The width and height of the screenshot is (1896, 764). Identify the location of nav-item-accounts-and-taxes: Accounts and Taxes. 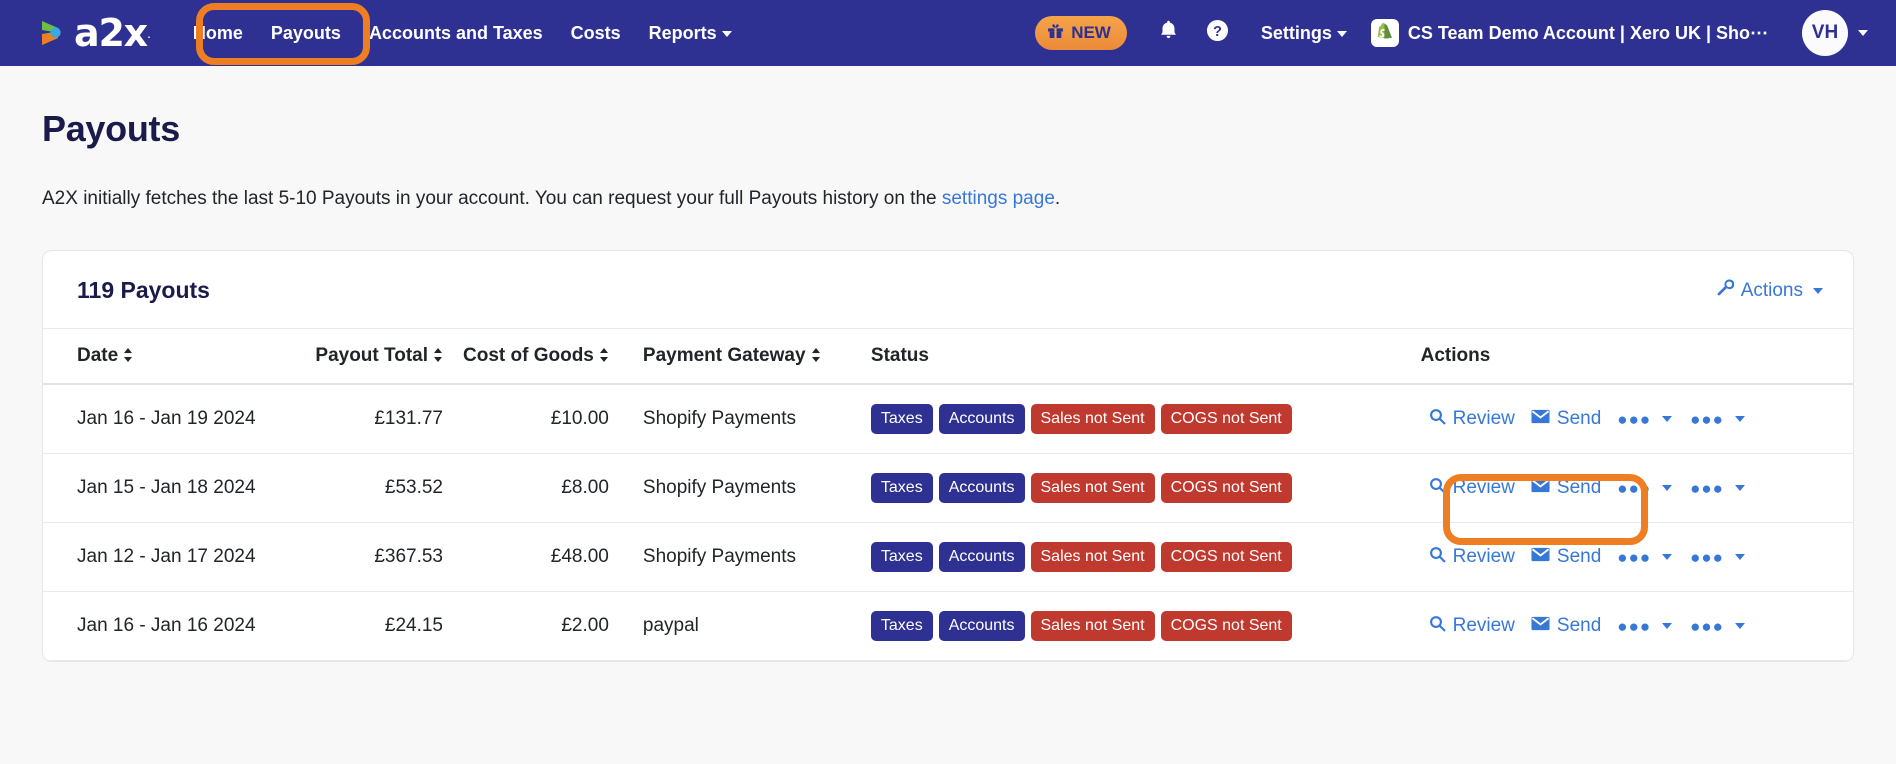
(456, 33).